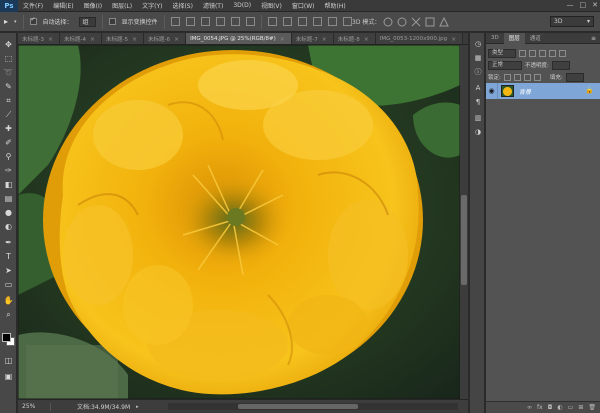  What do you see at coordinates (8, 114) in the screenshot?
I see `eyedropper-tool-icon: ⟋` at bounding box center [8, 114].